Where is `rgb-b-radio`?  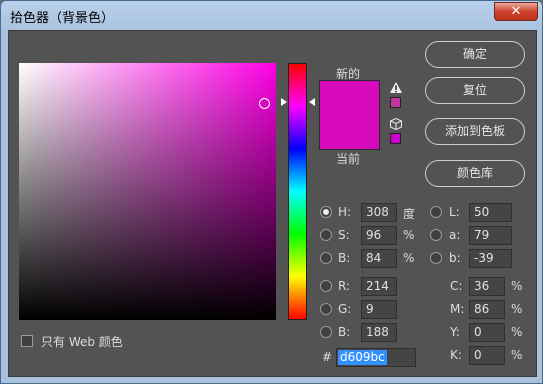
rgb-b-radio is located at coordinates (326, 332).